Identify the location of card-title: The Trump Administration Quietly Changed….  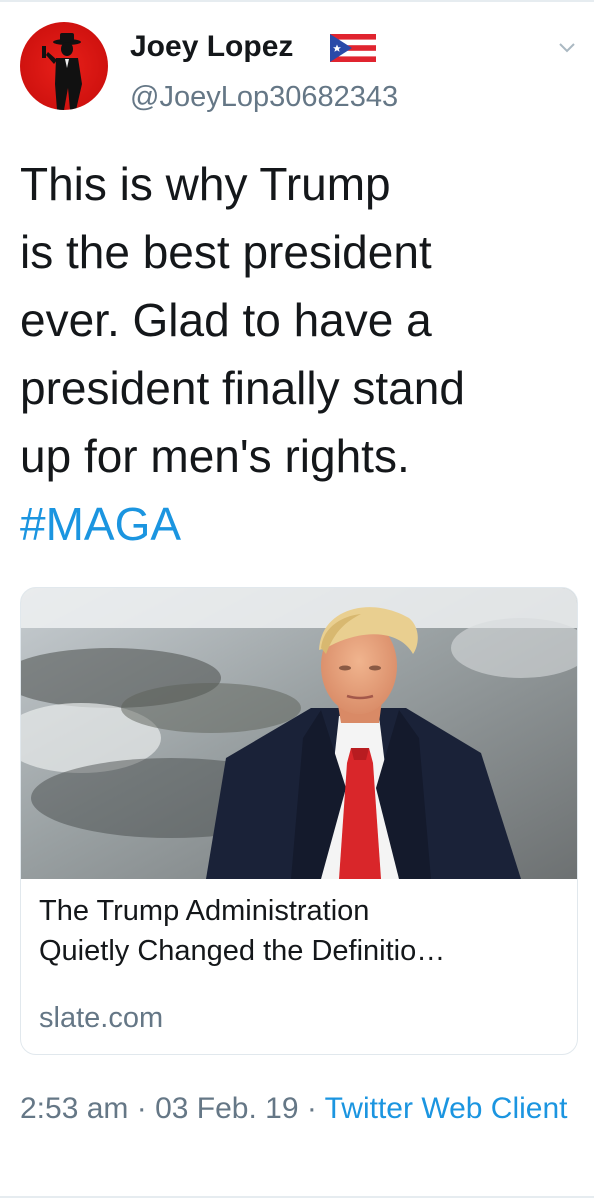
(304, 931).